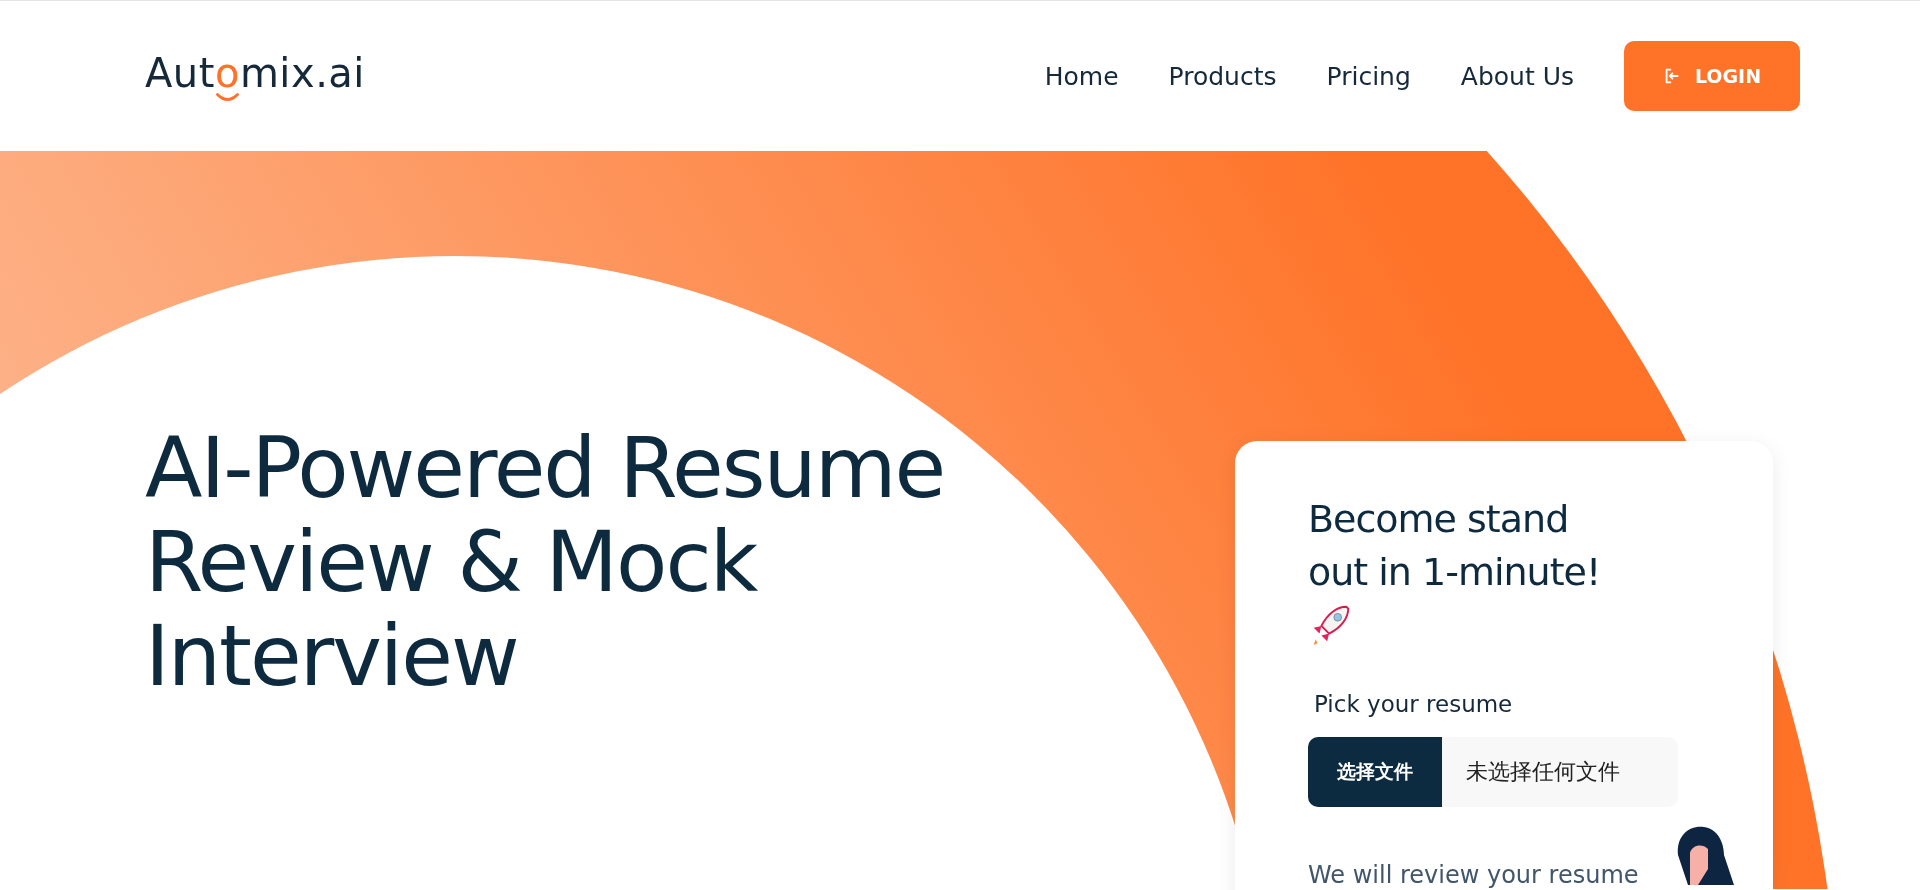 The width and height of the screenshot is (1920, 890). I want to click on nav-link: Home, so click(1081, 76).